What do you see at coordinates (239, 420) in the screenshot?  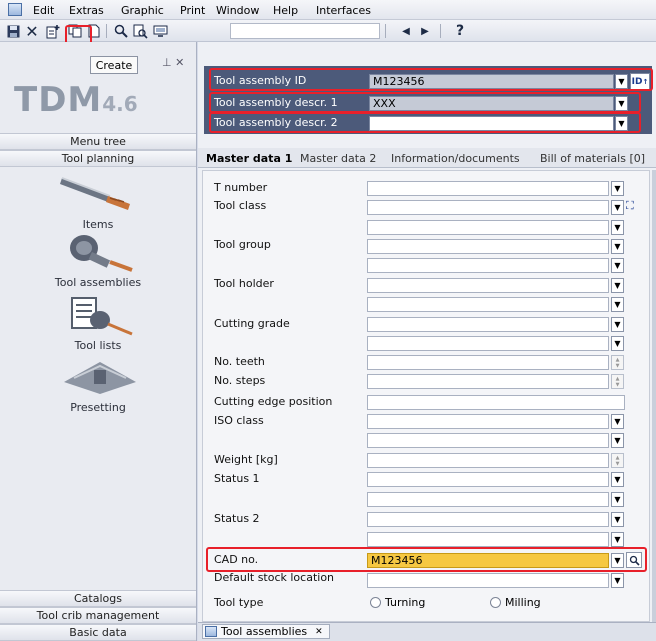 I see `label-iso-class: ISO class` at bounding box center [239, 420].